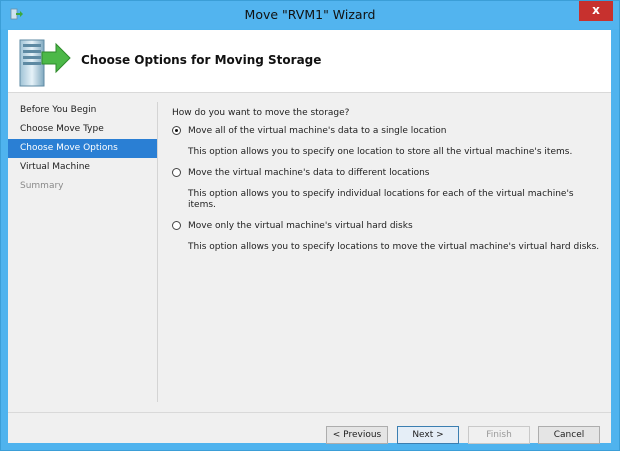 This screenshot has height=451, width=620. I want to click on window-title: Move "RVM1" Wizard, so click(310, 14).